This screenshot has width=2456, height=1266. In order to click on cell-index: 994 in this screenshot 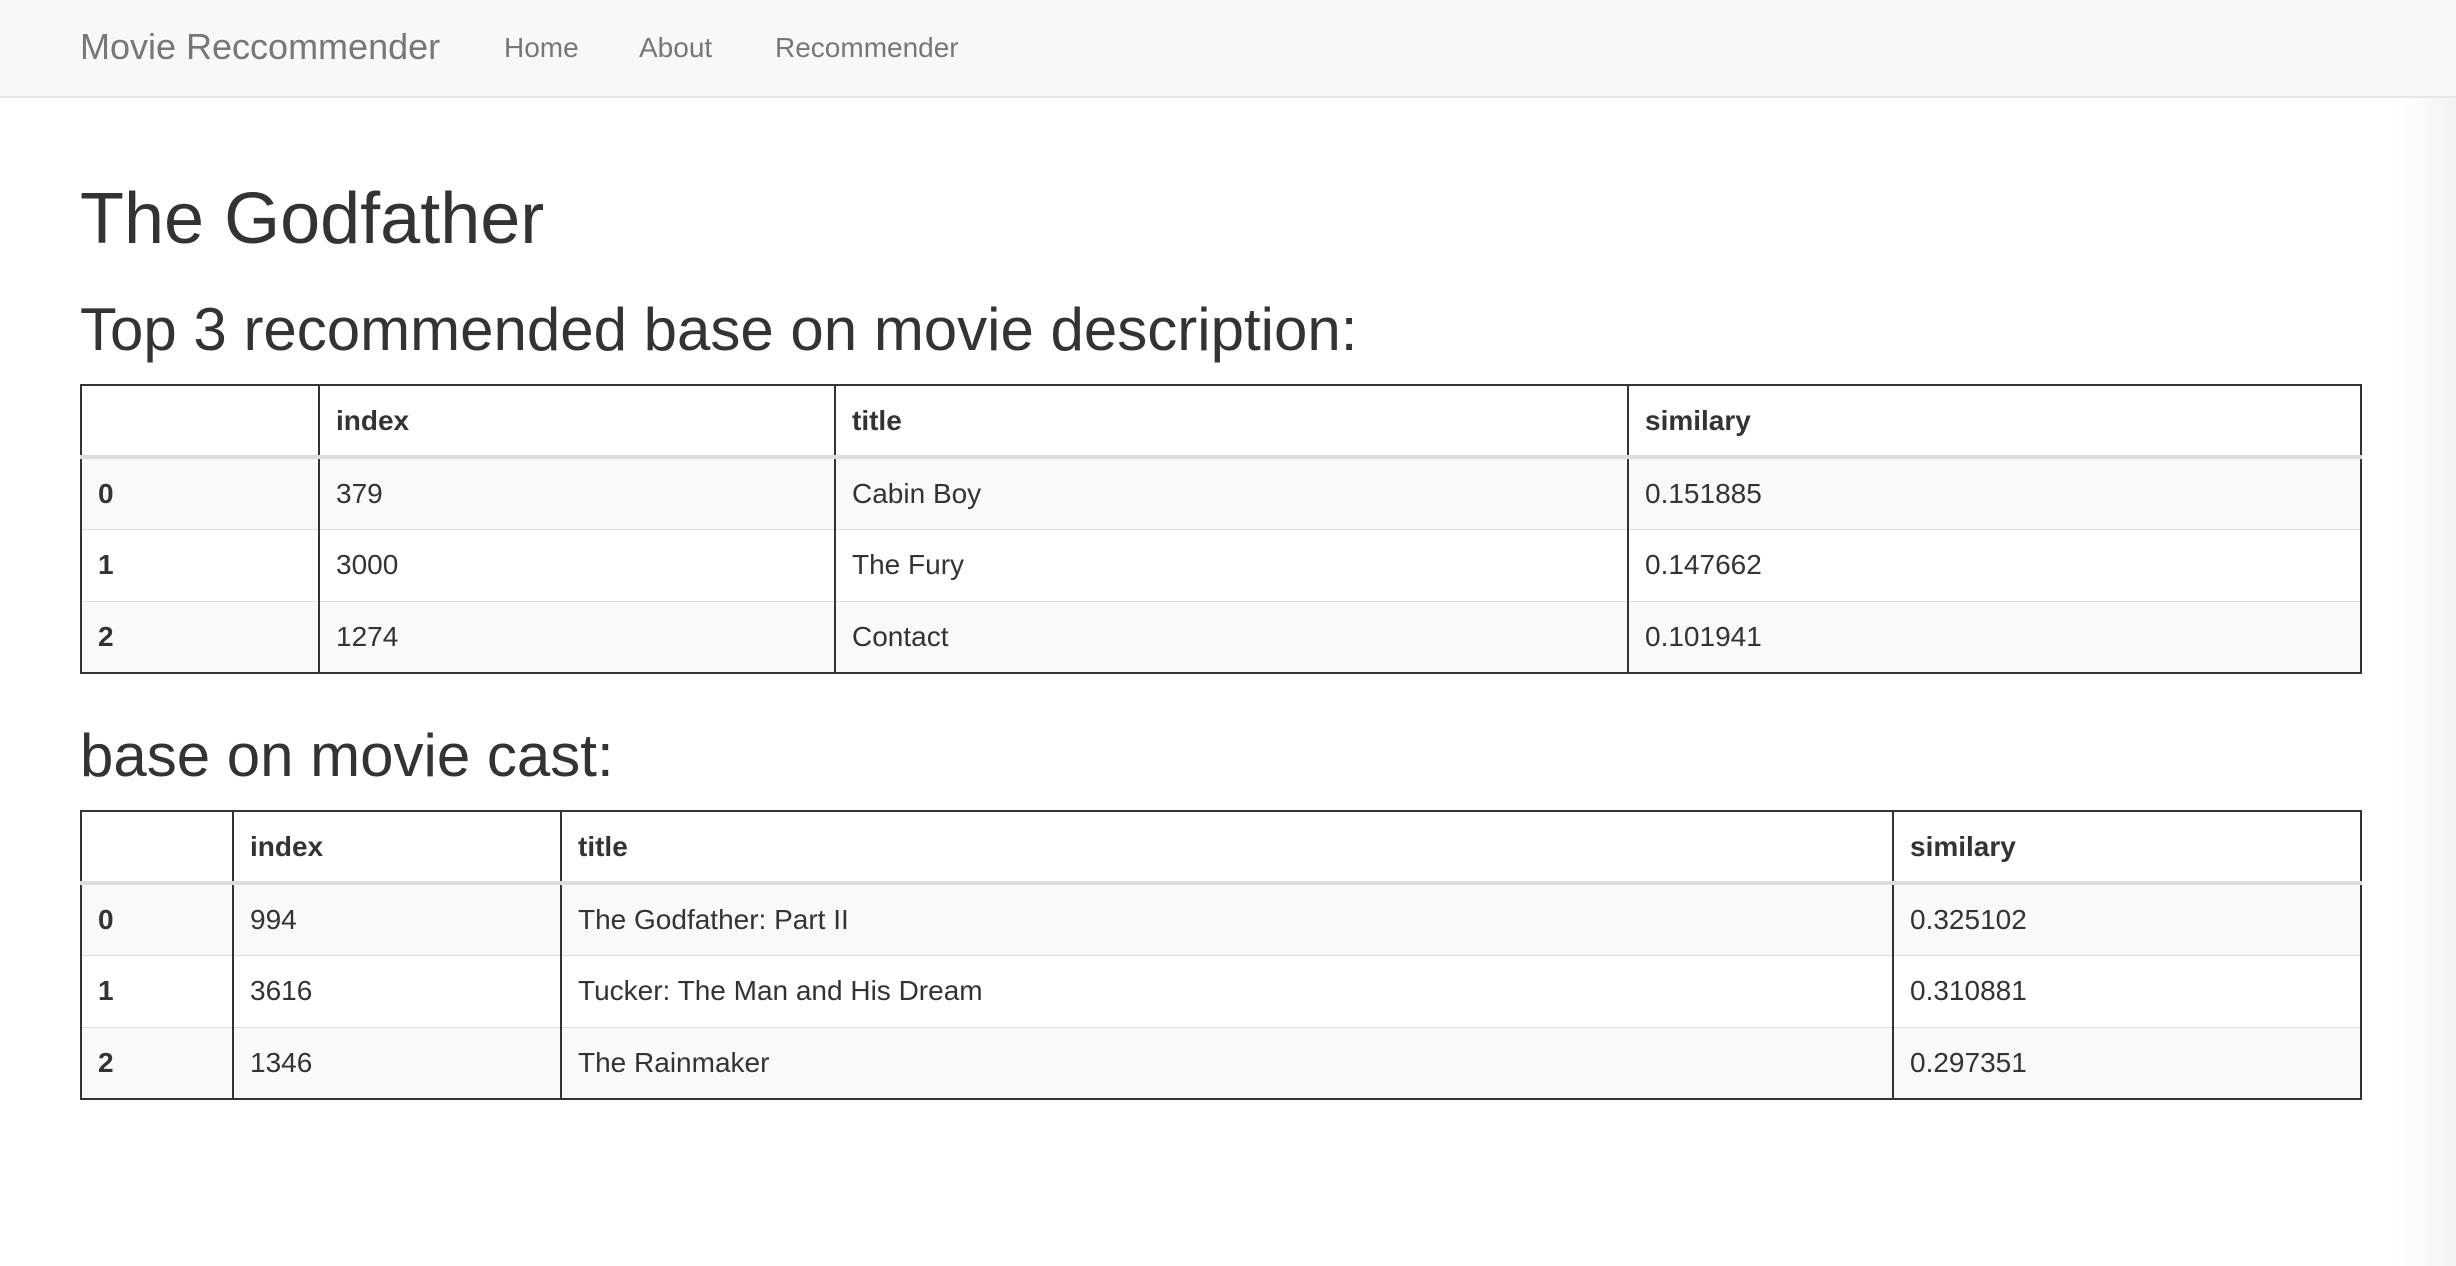, I will do `click(397, 918)`.